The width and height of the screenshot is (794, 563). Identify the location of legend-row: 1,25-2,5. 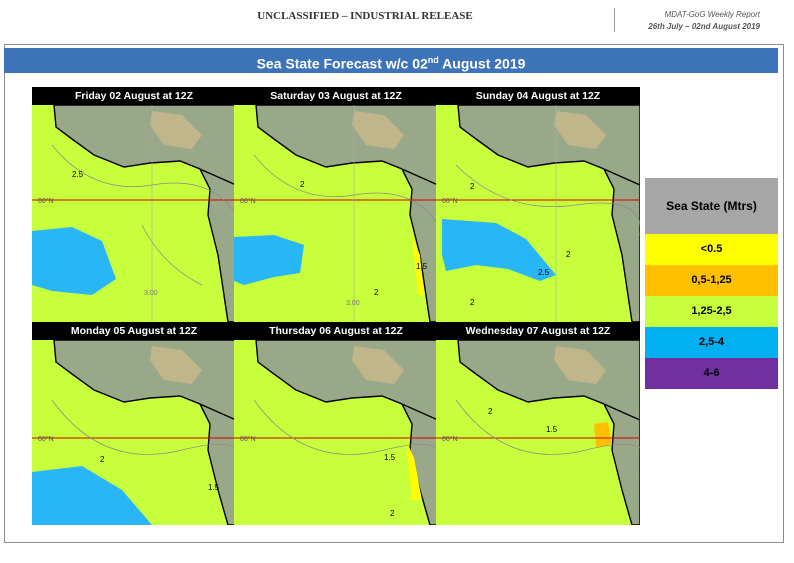
(711, 311).